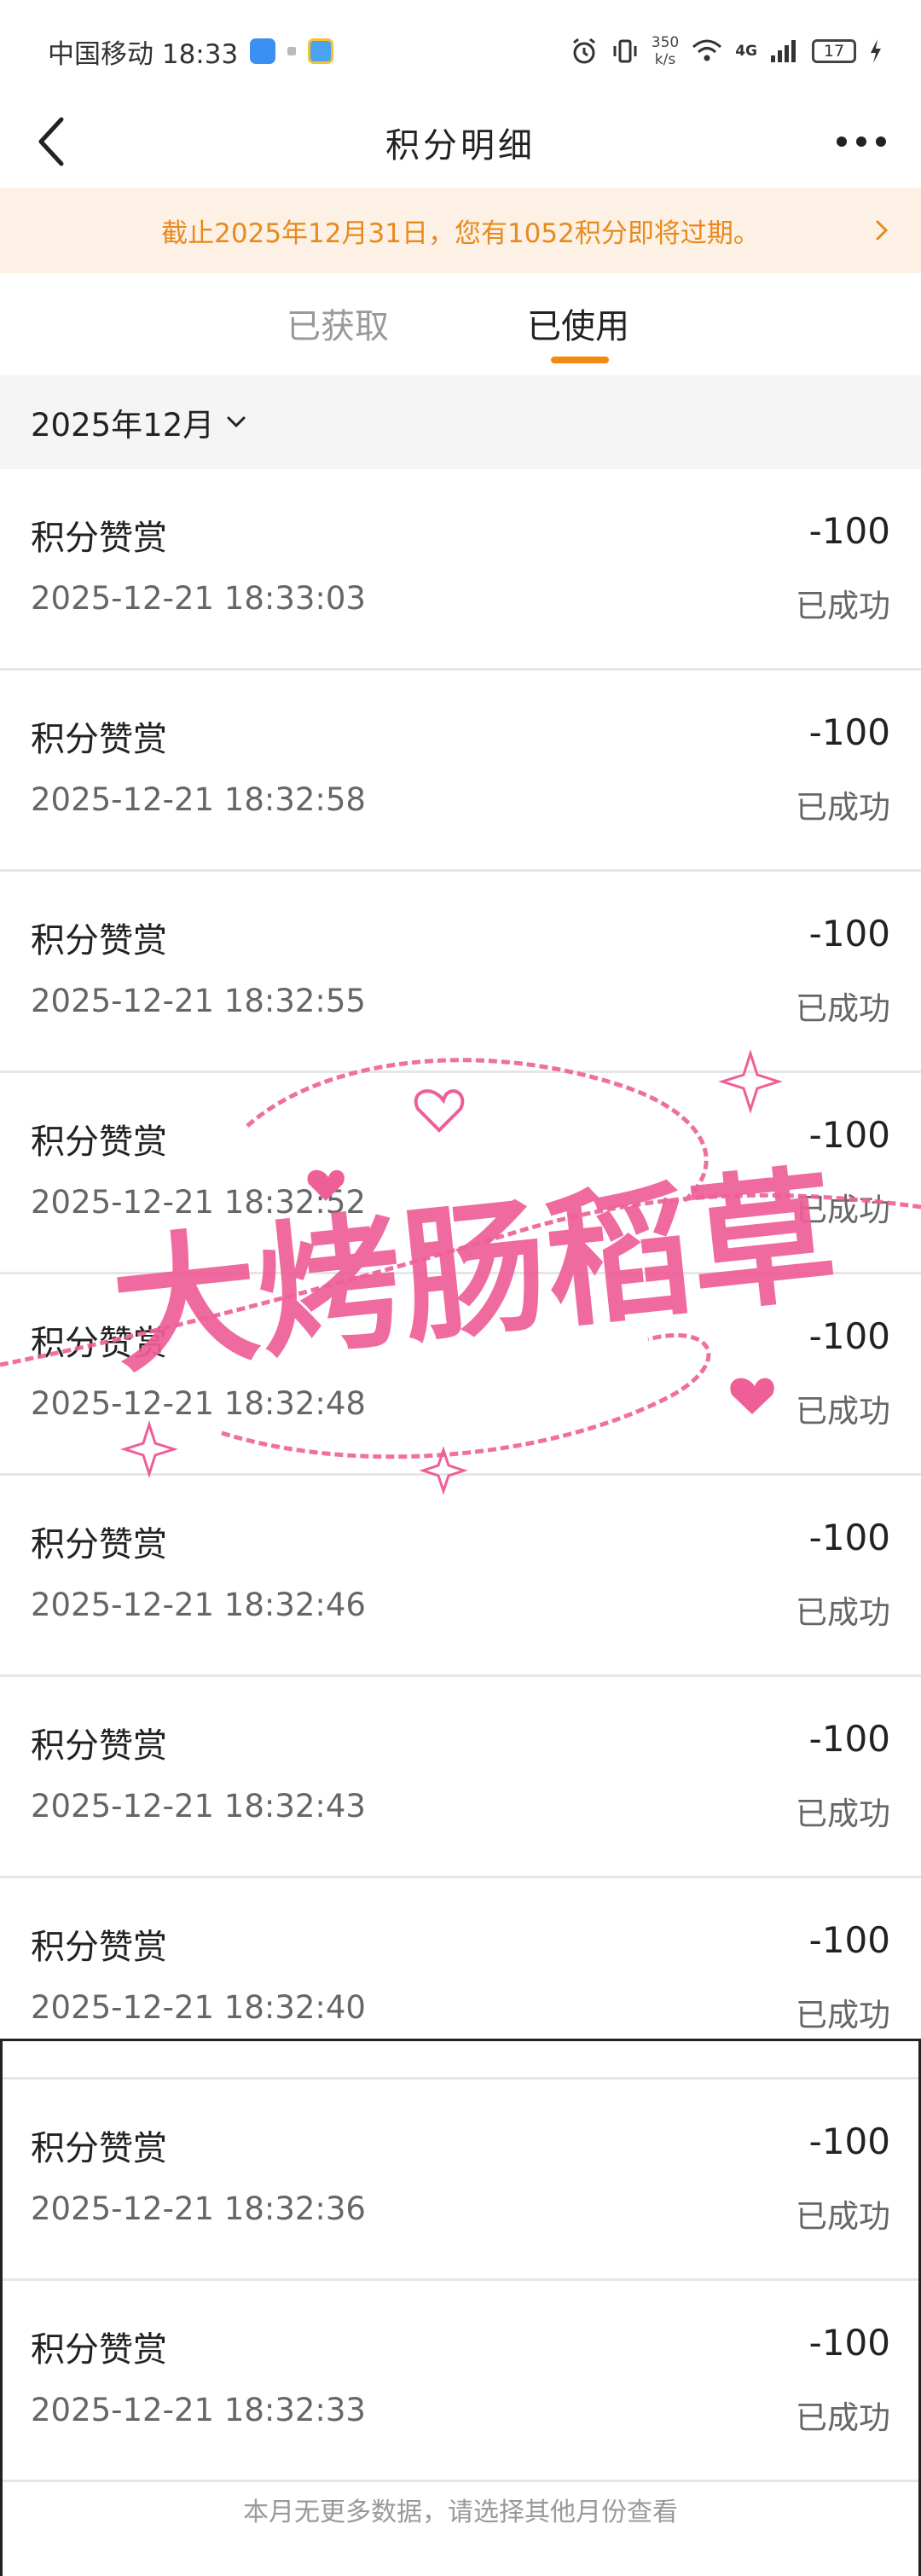 The image size is (921, 2576). What do you see at coordinates (460, 1375) in the screenshot?
I see `list-item: 积分赞赏 2025-12-21 18:32:48 -100 已成功` at bounding box center [460, 1375].